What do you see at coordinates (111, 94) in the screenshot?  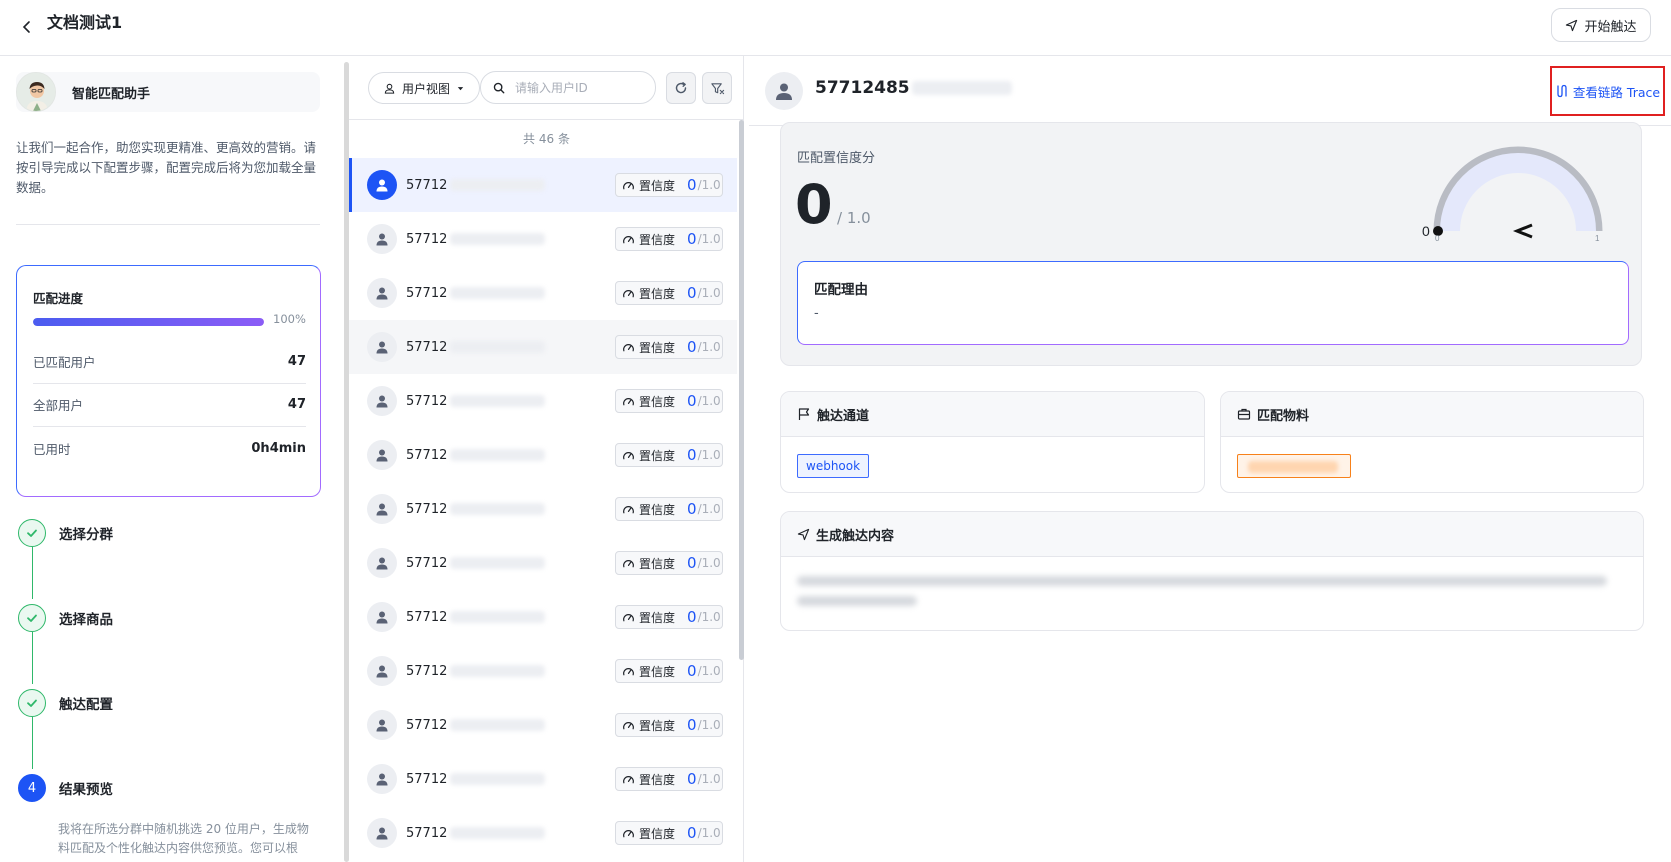 I see `assistant-name: 智能匹配助手` at bounding box center [111, 94].